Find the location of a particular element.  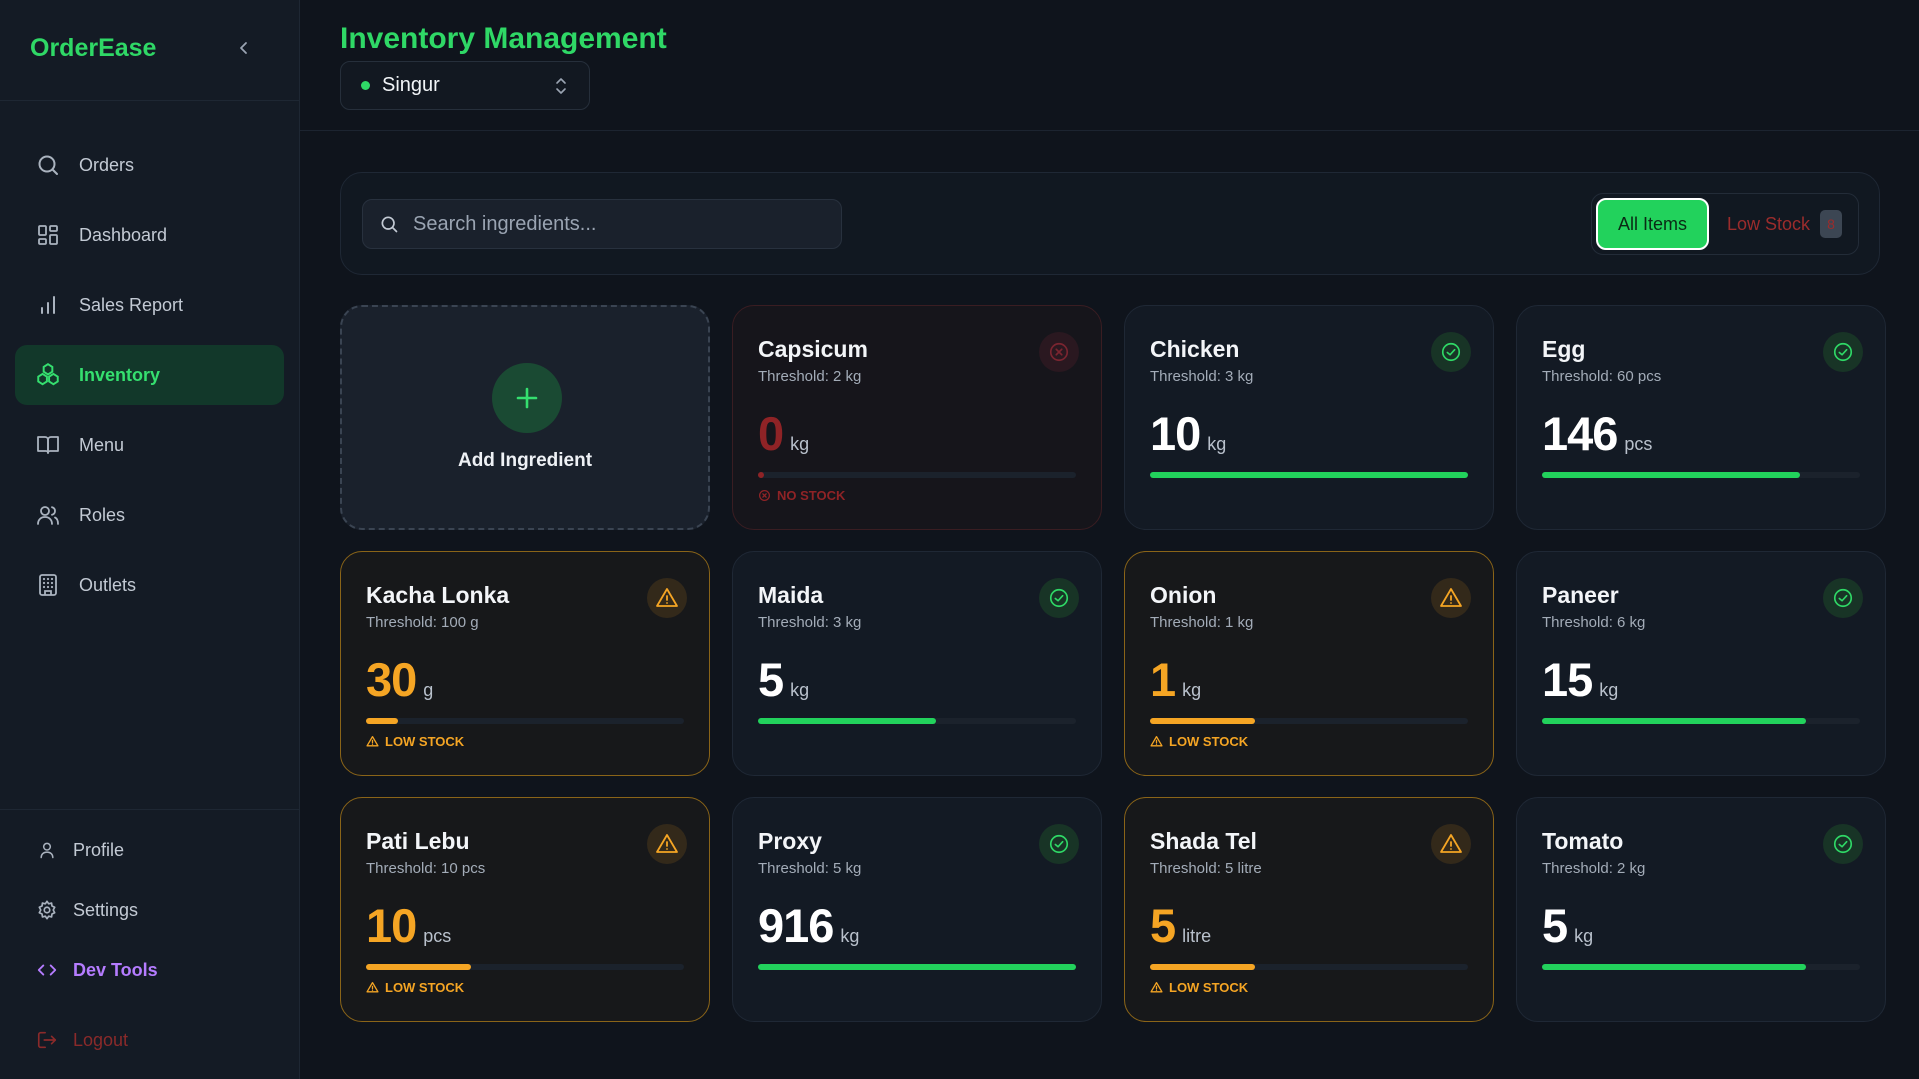

filter-all-items-button: All Items is located at coordinates (1652, 224).